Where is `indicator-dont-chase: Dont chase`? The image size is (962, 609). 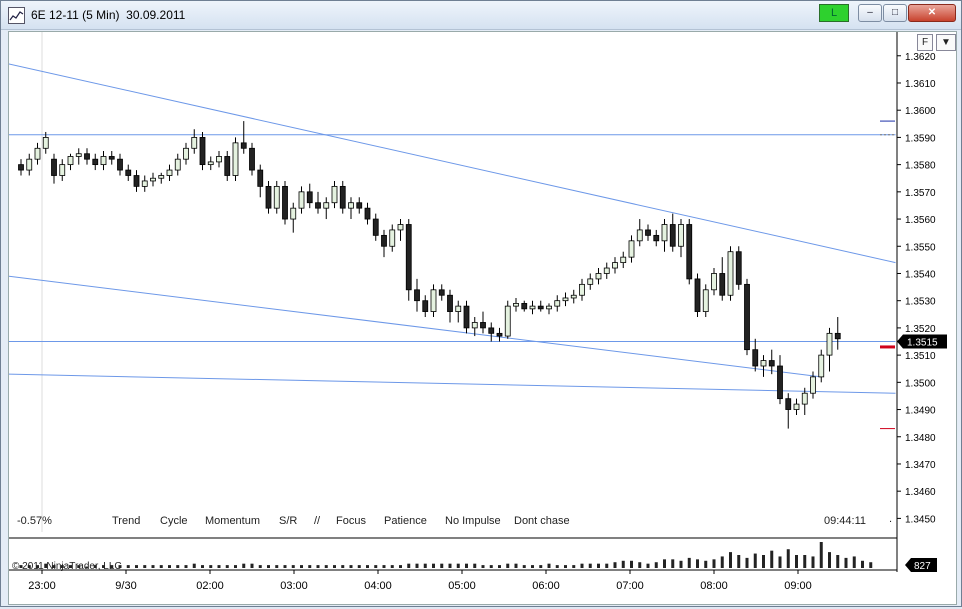
indicator-dont-chase: Dont chase is located at coordinates (542, 521).